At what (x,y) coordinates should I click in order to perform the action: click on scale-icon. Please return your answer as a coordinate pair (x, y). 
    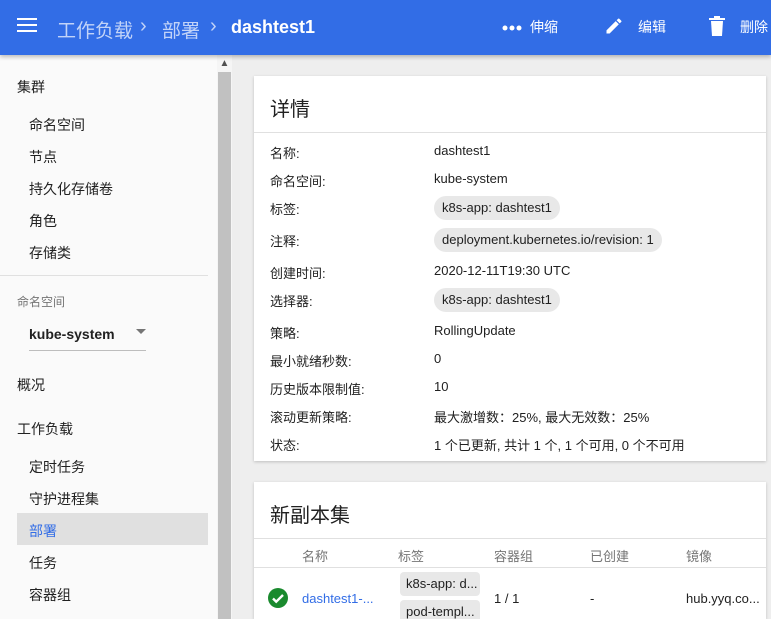
    Looking at the image, I should click on (512, 27).